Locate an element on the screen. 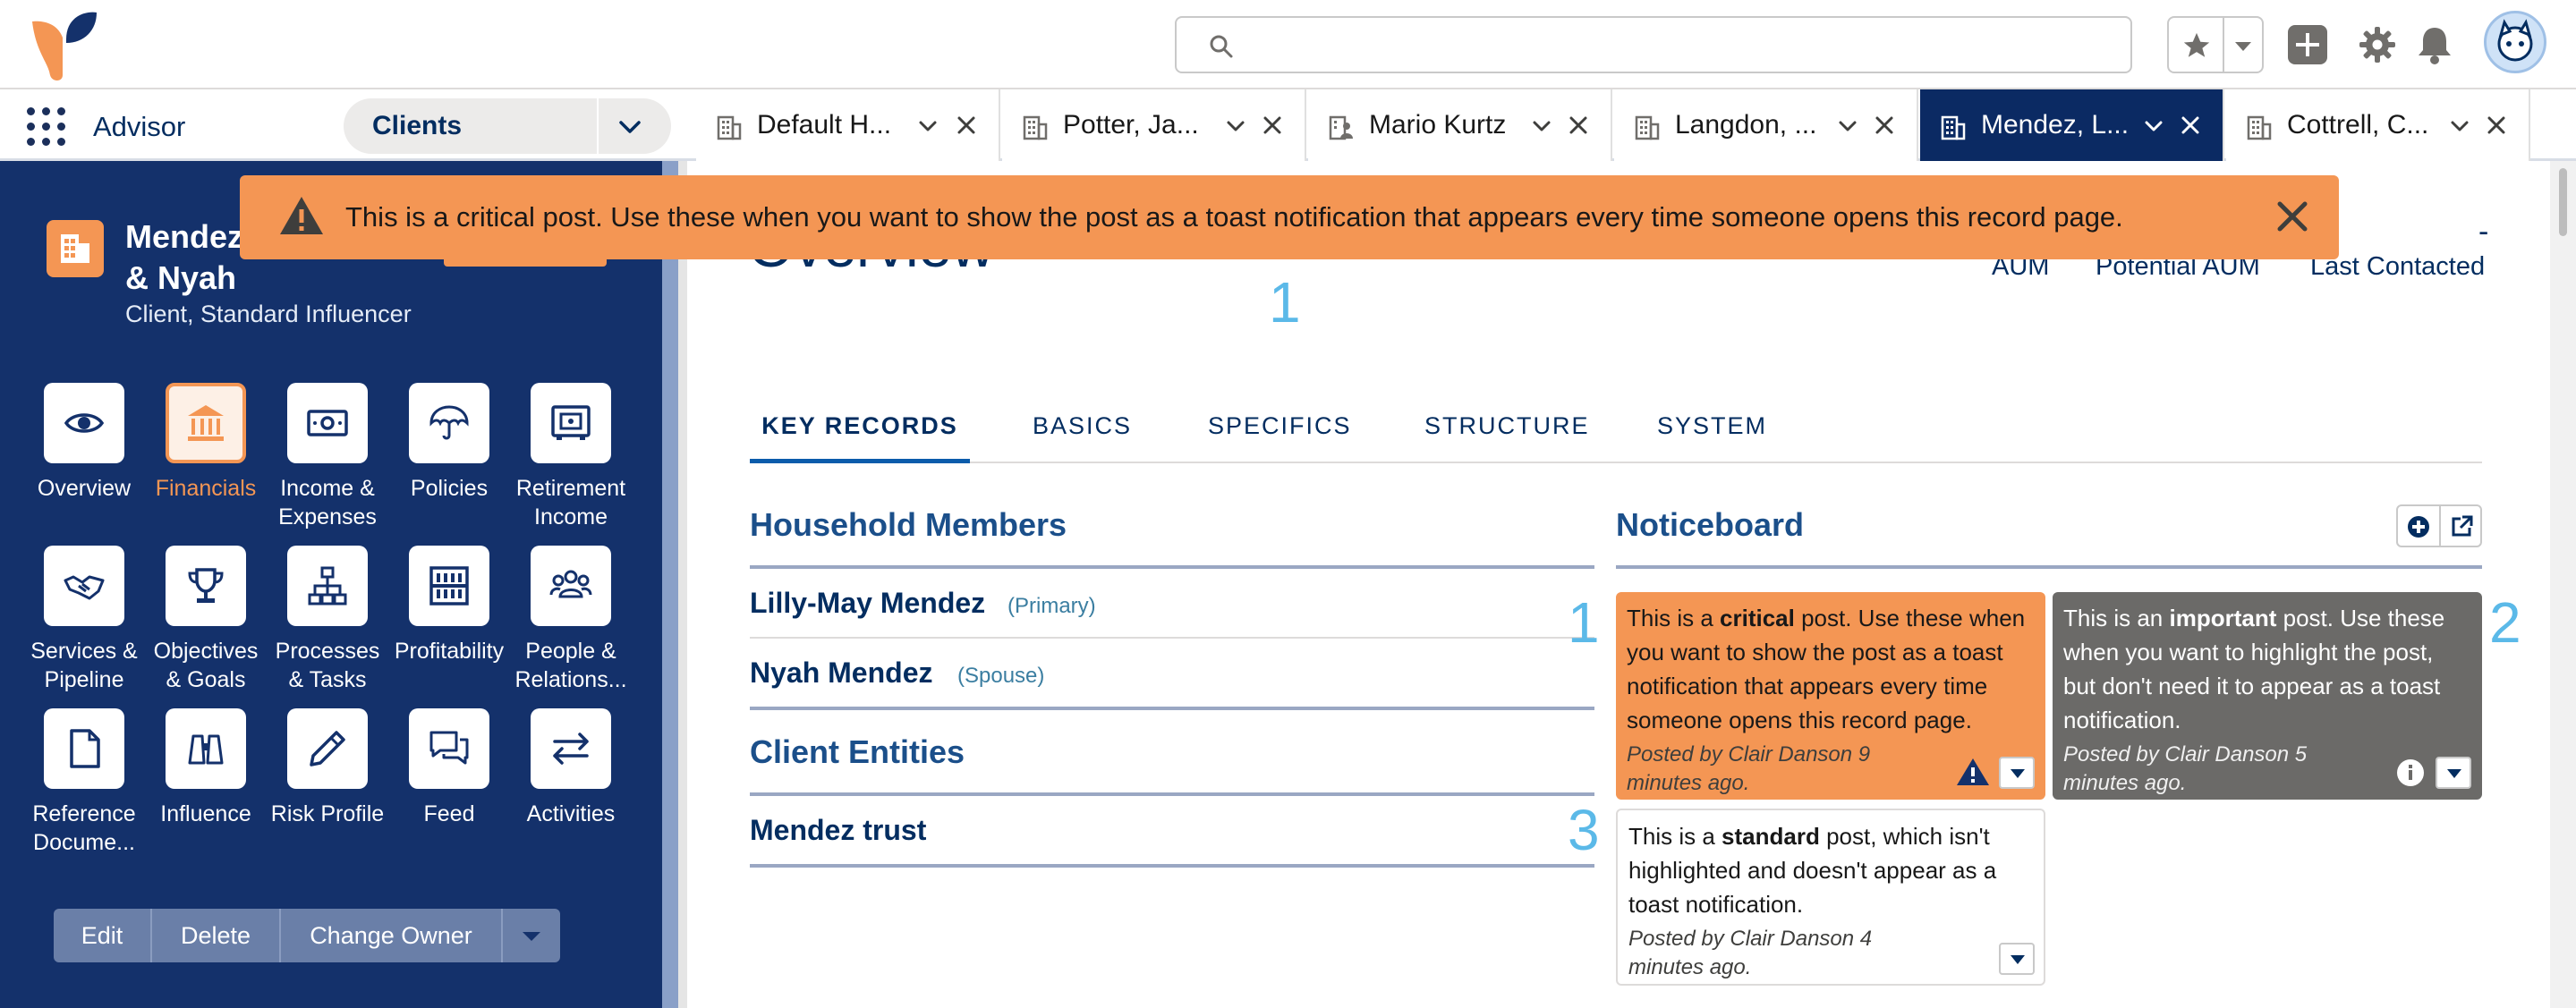 The width and height of the screenshot is (2576, 1008). astro-avatar-icon is located at coordinates (2515, 40).